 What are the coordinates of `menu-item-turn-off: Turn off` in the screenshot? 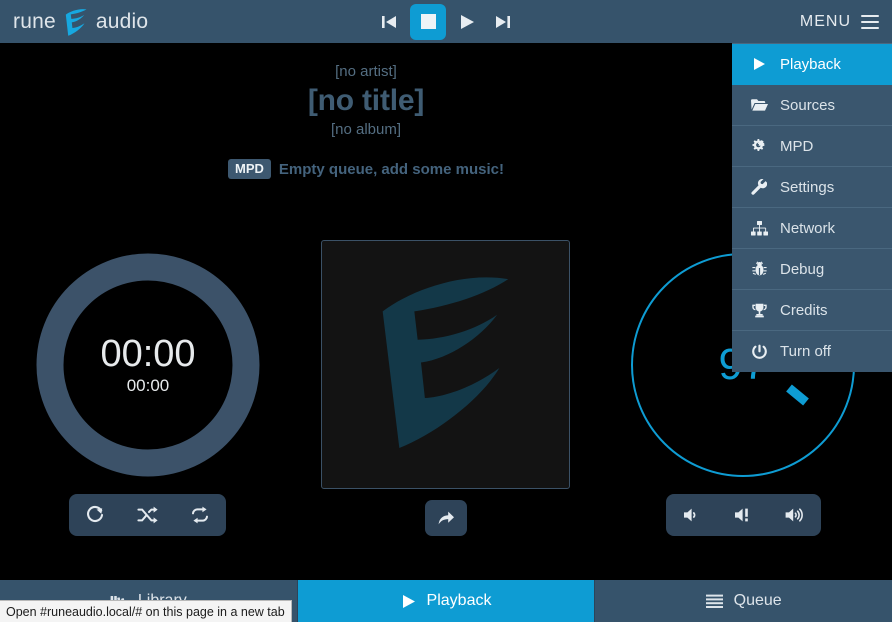 It's located at (812, 351).